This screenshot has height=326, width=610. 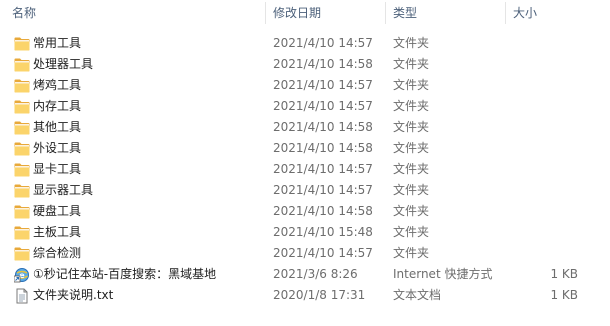 What do you see at coordinates (446, 13) in the screenshot?
I see `column-header-type: 类型` at bounding box center [446, 13].